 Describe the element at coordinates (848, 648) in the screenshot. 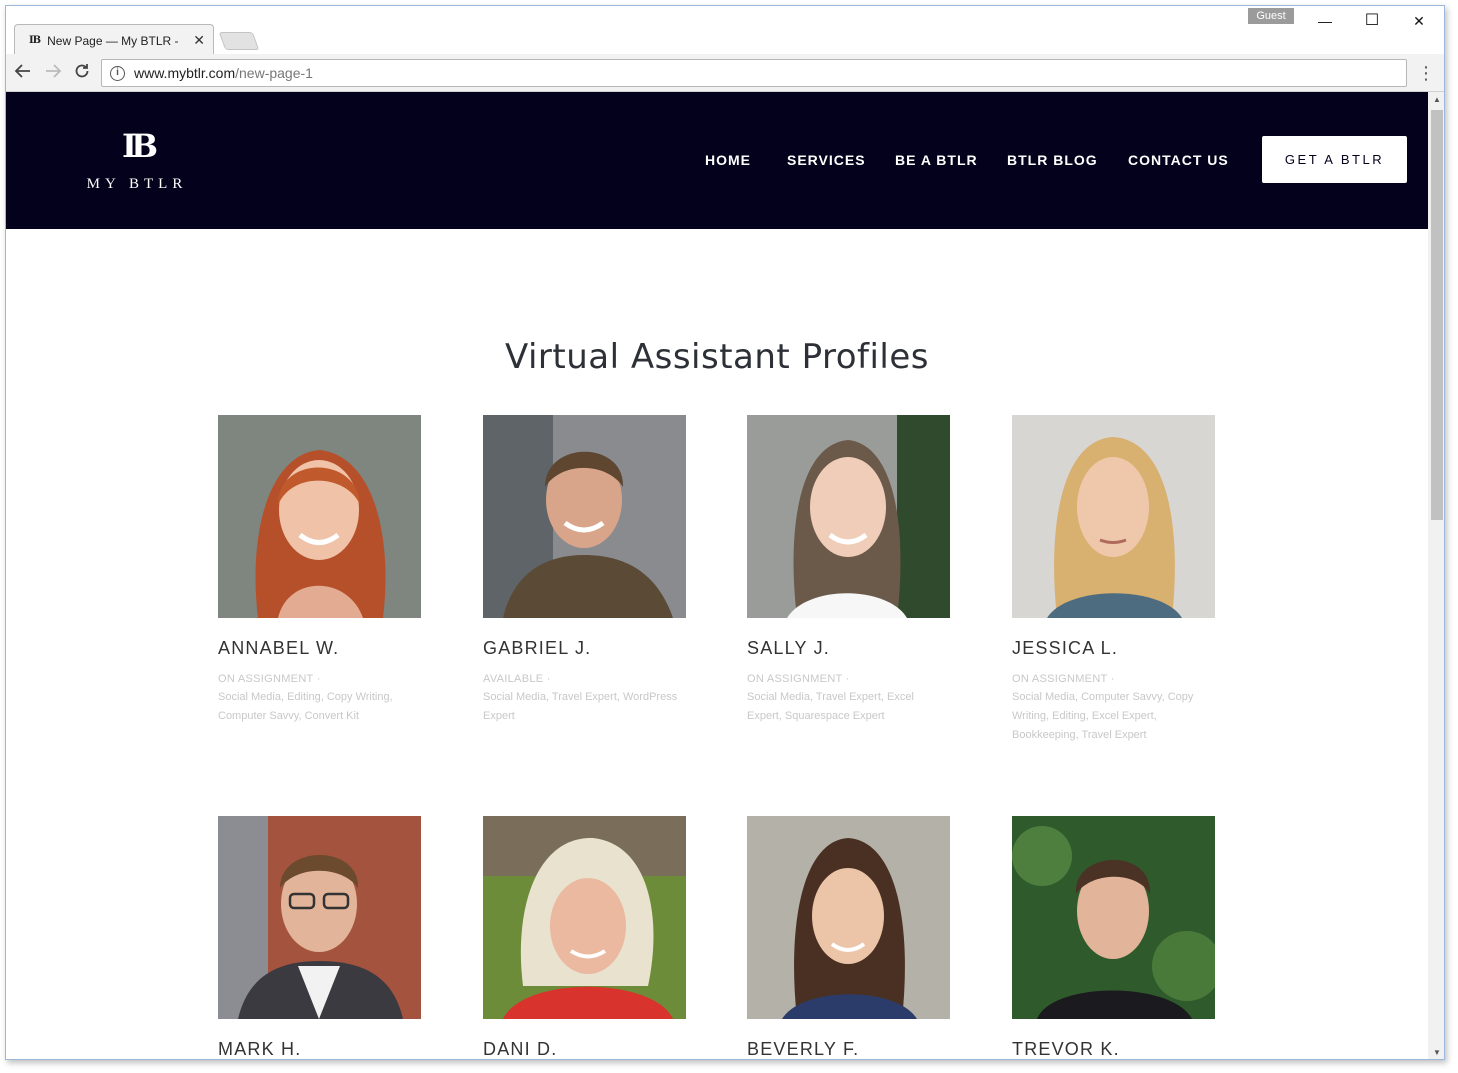

I see `profile-name: SALLY J.` at that location.